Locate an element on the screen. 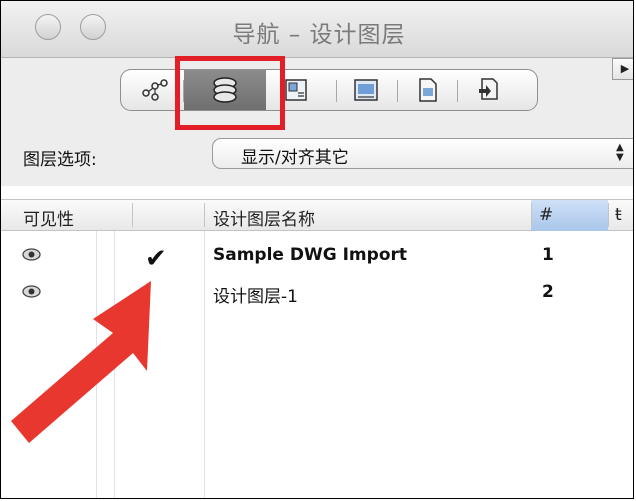 The image size is (636, 501). eye-icon is located at coordinates (31, 254).